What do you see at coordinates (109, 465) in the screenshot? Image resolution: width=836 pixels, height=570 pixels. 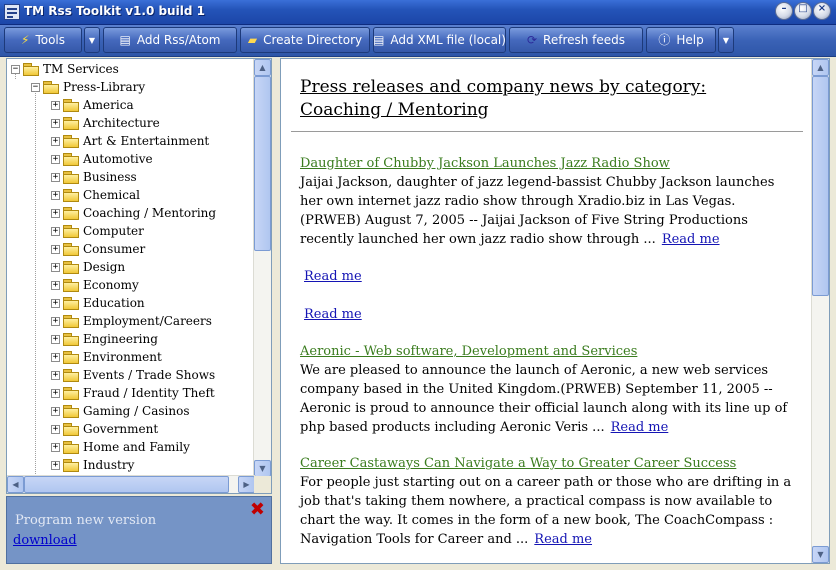 I see `tree-node-label: Industry` at bounding box center [109, 465].